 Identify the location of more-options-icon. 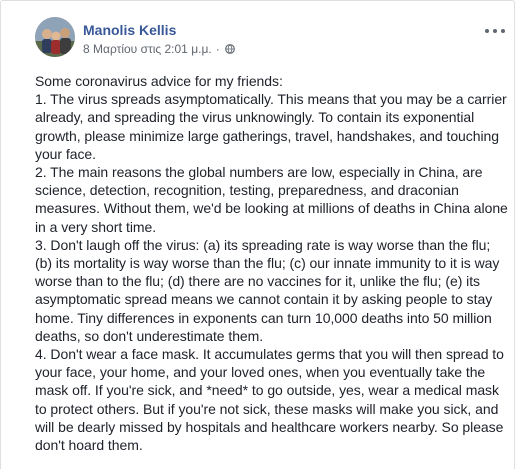
(495, 31).